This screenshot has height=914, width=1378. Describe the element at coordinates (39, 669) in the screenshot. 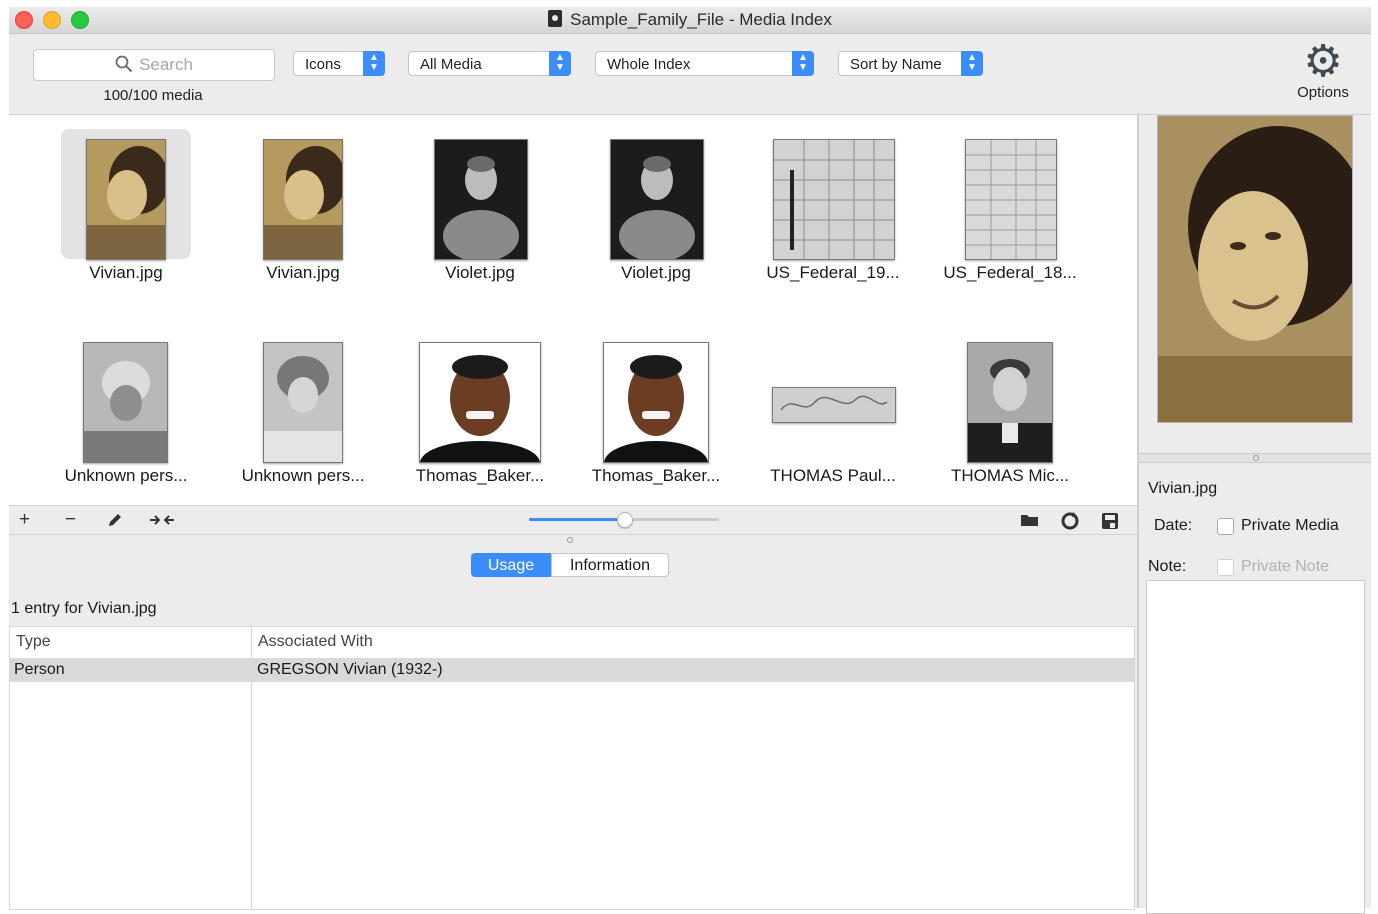

I see `row-type-cell: Person` at that location.